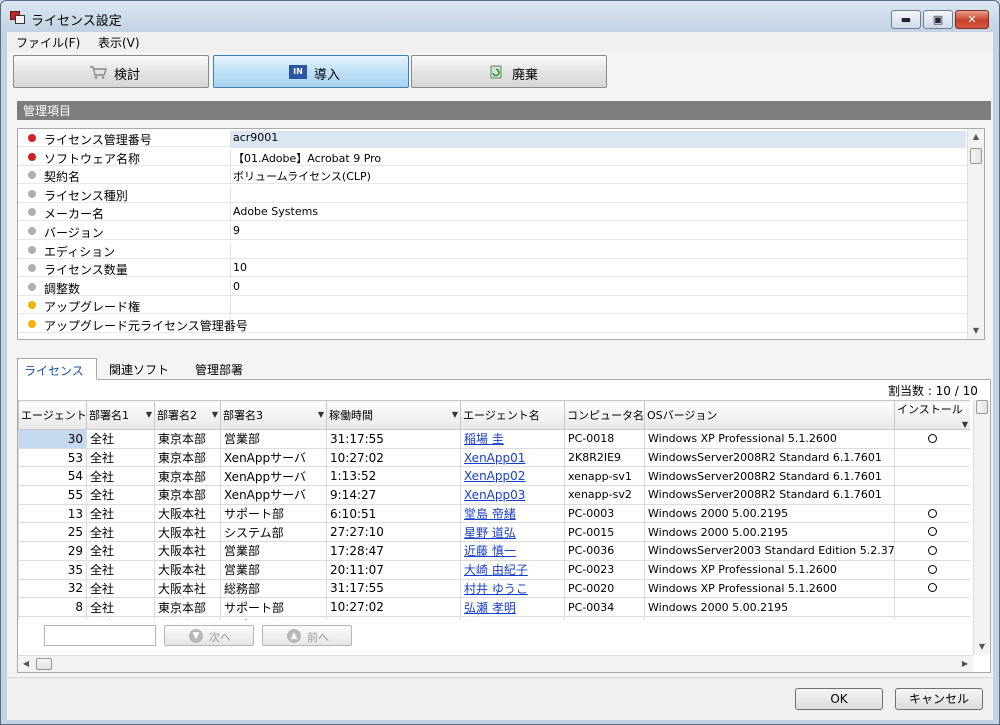 The height and width of the screenshot is (725, 1000). What do you see at coordinates (976, 137) in the screenshot?
I see `scroll-up-arrow: ▲` at bounding box center [976, 137].